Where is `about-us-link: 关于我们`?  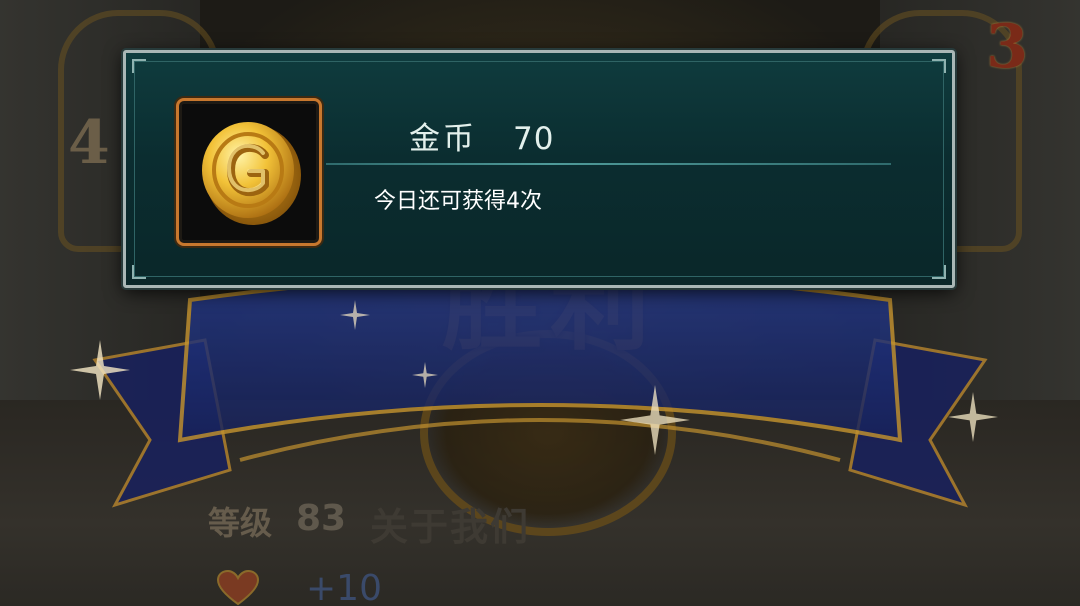 about-us-link: 关于我们 is located at coordinates (450, 523).